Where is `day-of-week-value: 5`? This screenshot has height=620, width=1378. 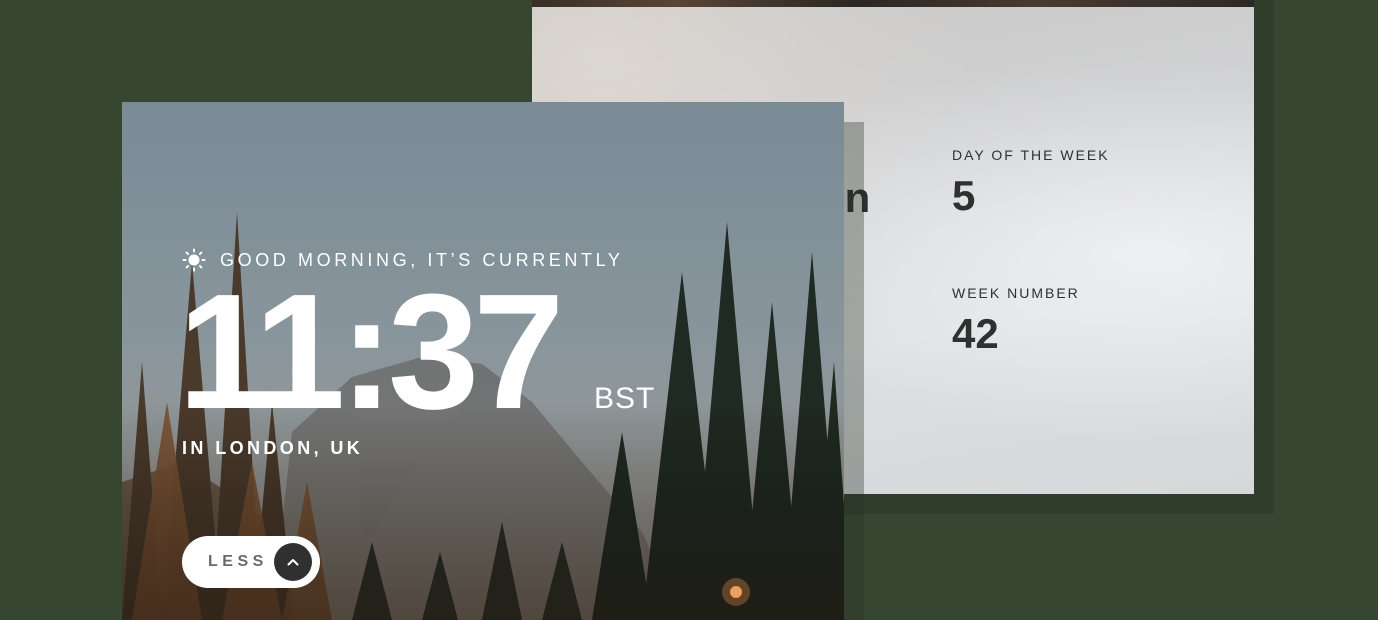 day-of-week-value: 5 is located at coordinates (964, 195).